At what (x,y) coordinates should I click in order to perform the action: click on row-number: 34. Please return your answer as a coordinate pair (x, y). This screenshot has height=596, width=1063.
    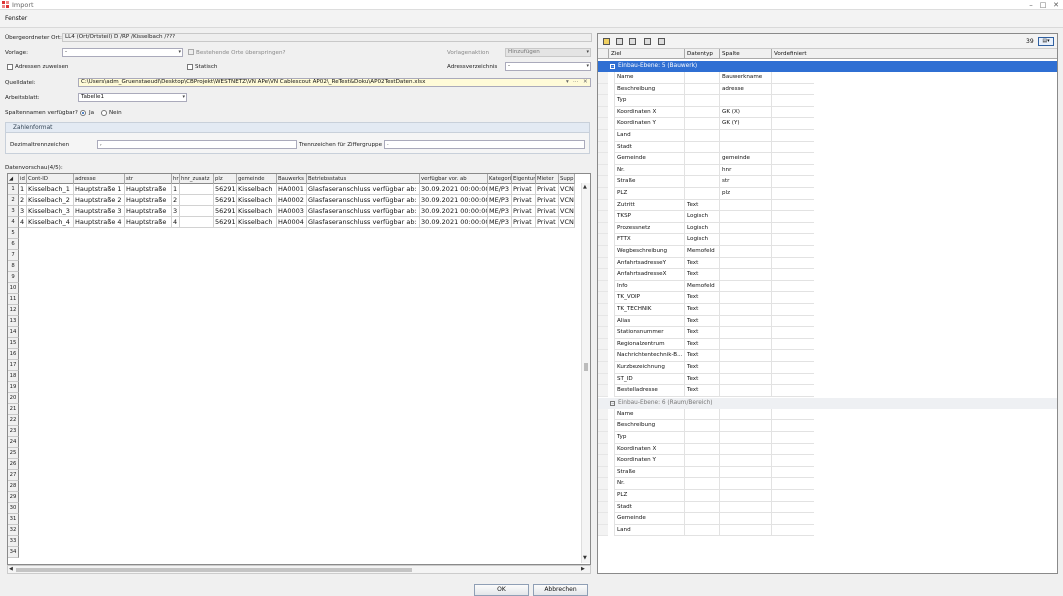
    Looking at the image, I should click on (13, 552).